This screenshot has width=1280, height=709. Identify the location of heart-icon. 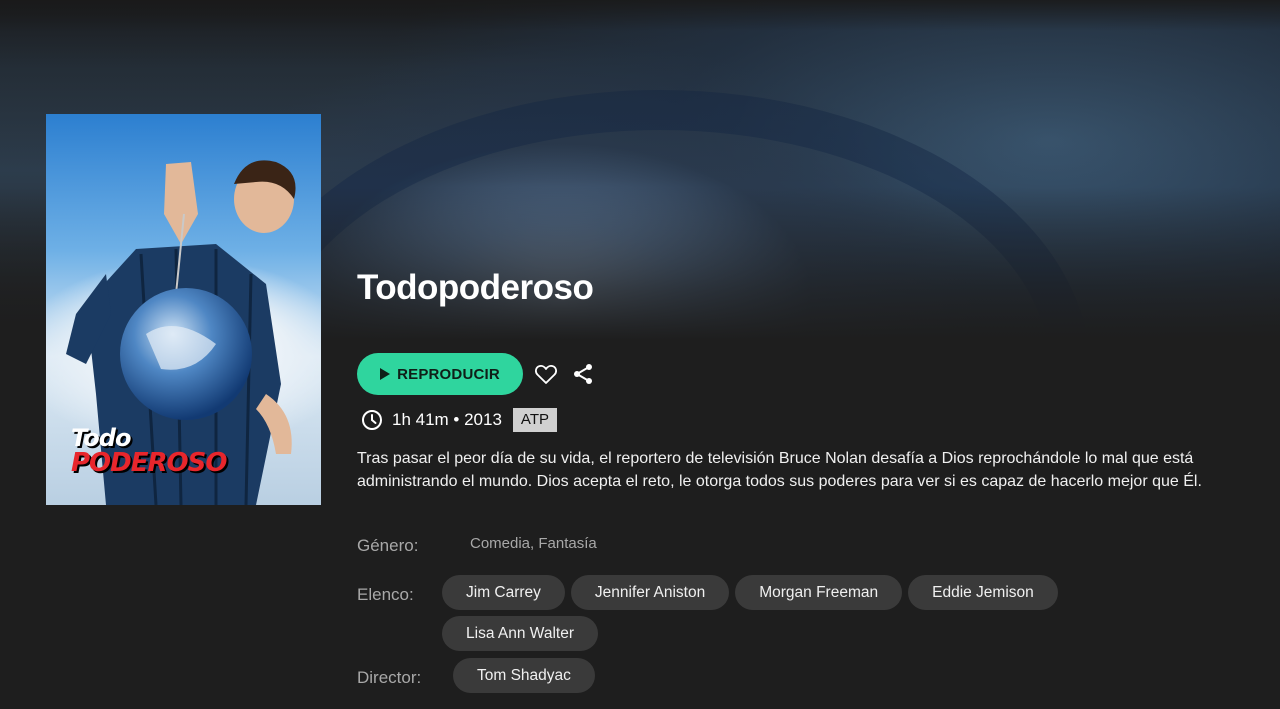
(546, 374).